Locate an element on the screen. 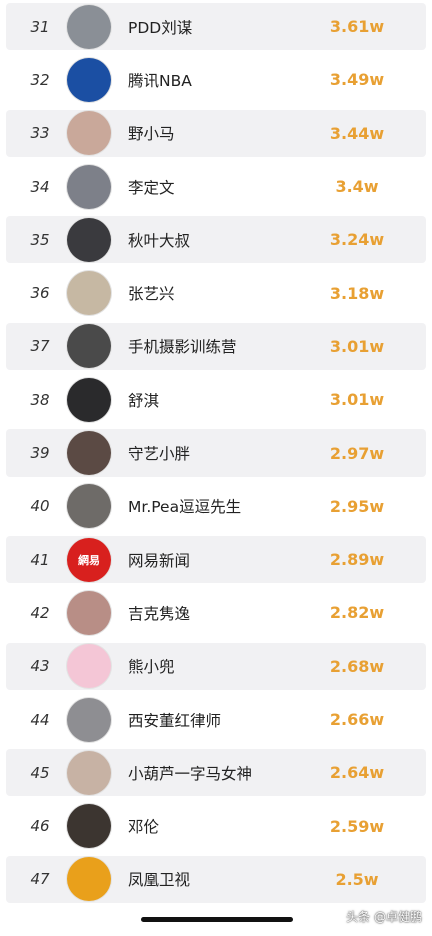 The width and height of the screenshot is (432, 936). rank-number: 46 is located at coordinates (40, 826).